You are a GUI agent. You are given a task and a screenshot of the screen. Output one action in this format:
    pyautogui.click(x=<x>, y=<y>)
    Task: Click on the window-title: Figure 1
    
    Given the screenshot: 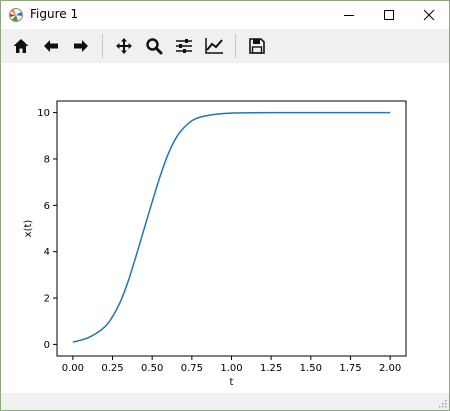 What is the action you would take?
    pyautogui.click(x=54, y=14)
    